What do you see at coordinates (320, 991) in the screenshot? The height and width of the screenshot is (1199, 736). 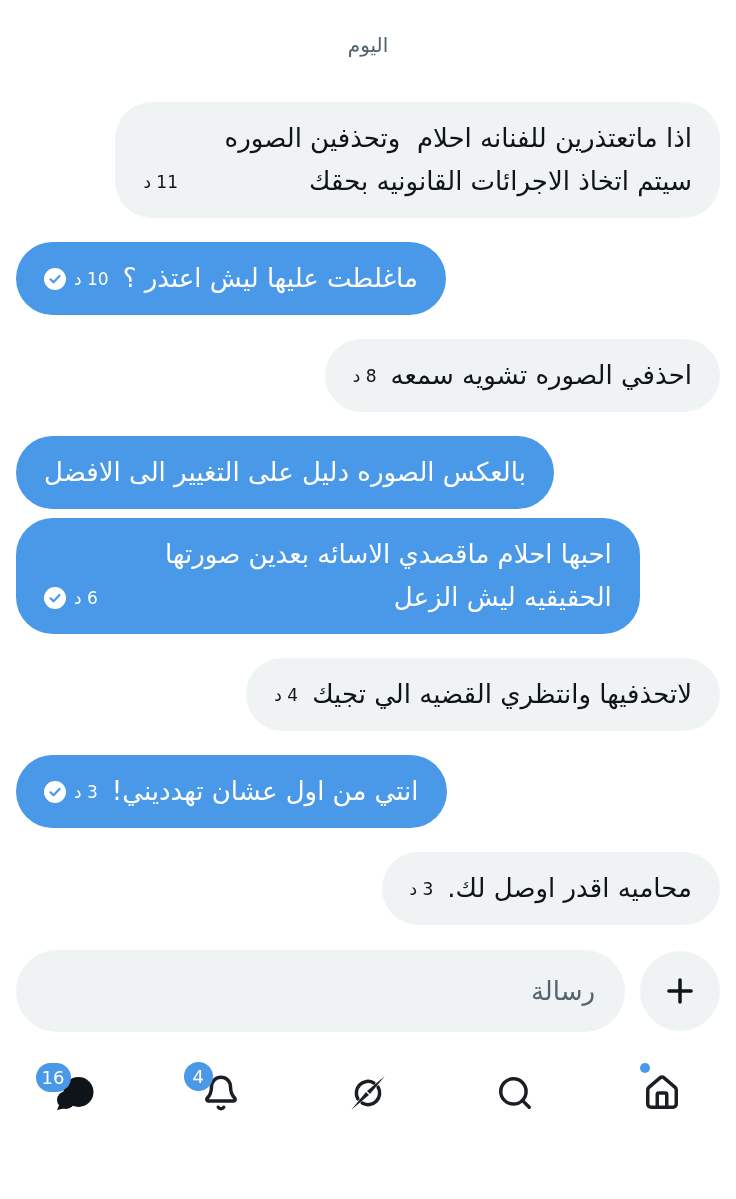 I see `message-input: رسالة` at bounding box center [320, 991].